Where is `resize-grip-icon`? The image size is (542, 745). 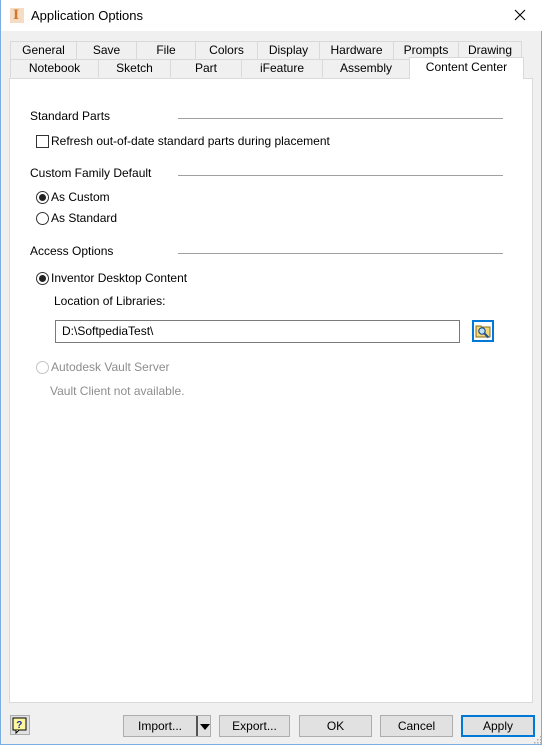
resize-grip-icon is located at coordinates (537, 739).